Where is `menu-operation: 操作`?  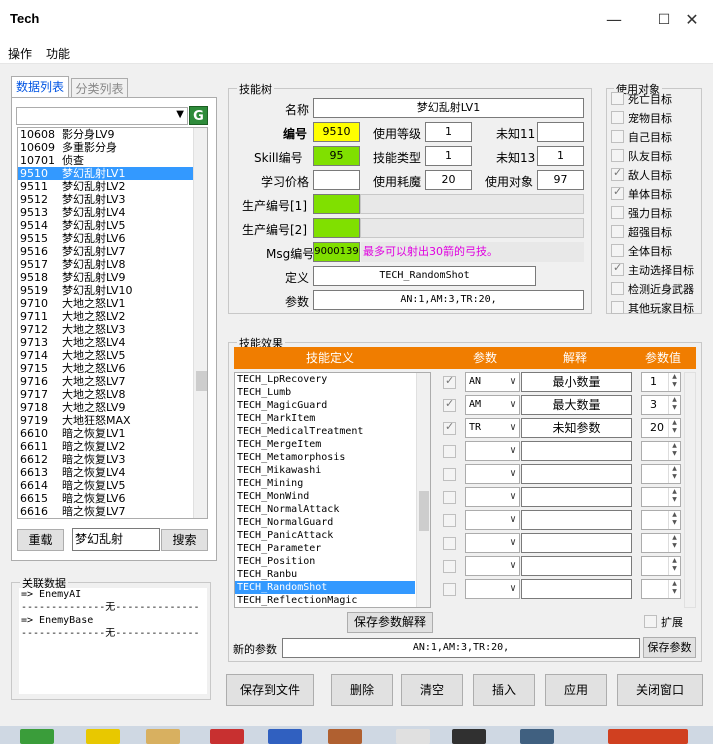
menu-operation: 操作 is located at coordinates (20, 53).